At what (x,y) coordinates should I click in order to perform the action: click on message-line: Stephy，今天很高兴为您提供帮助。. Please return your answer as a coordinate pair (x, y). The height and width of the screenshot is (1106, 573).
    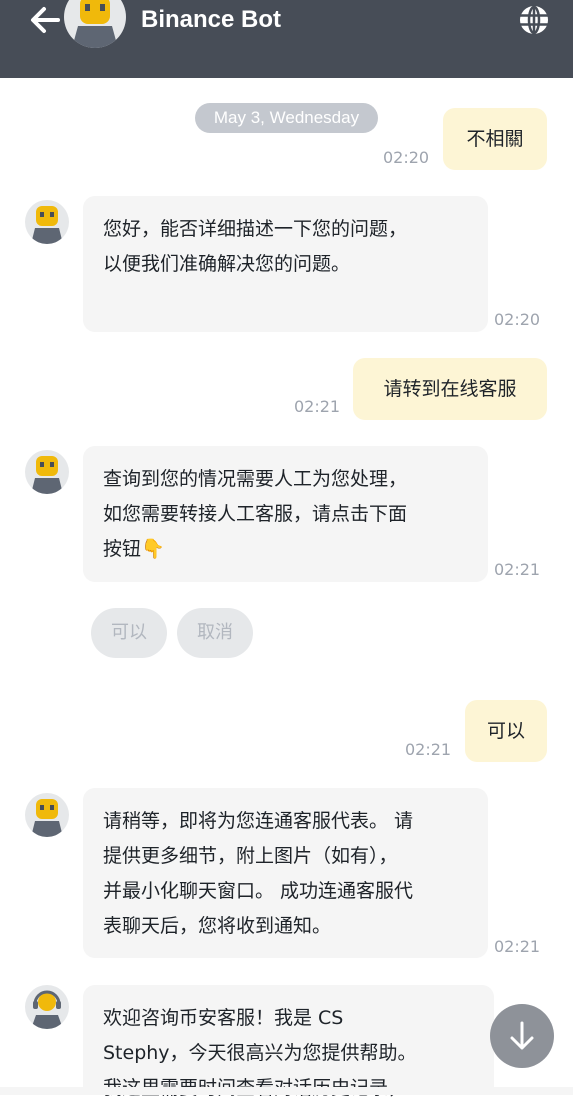
    Looking at the image, I should click on (260, 1053).